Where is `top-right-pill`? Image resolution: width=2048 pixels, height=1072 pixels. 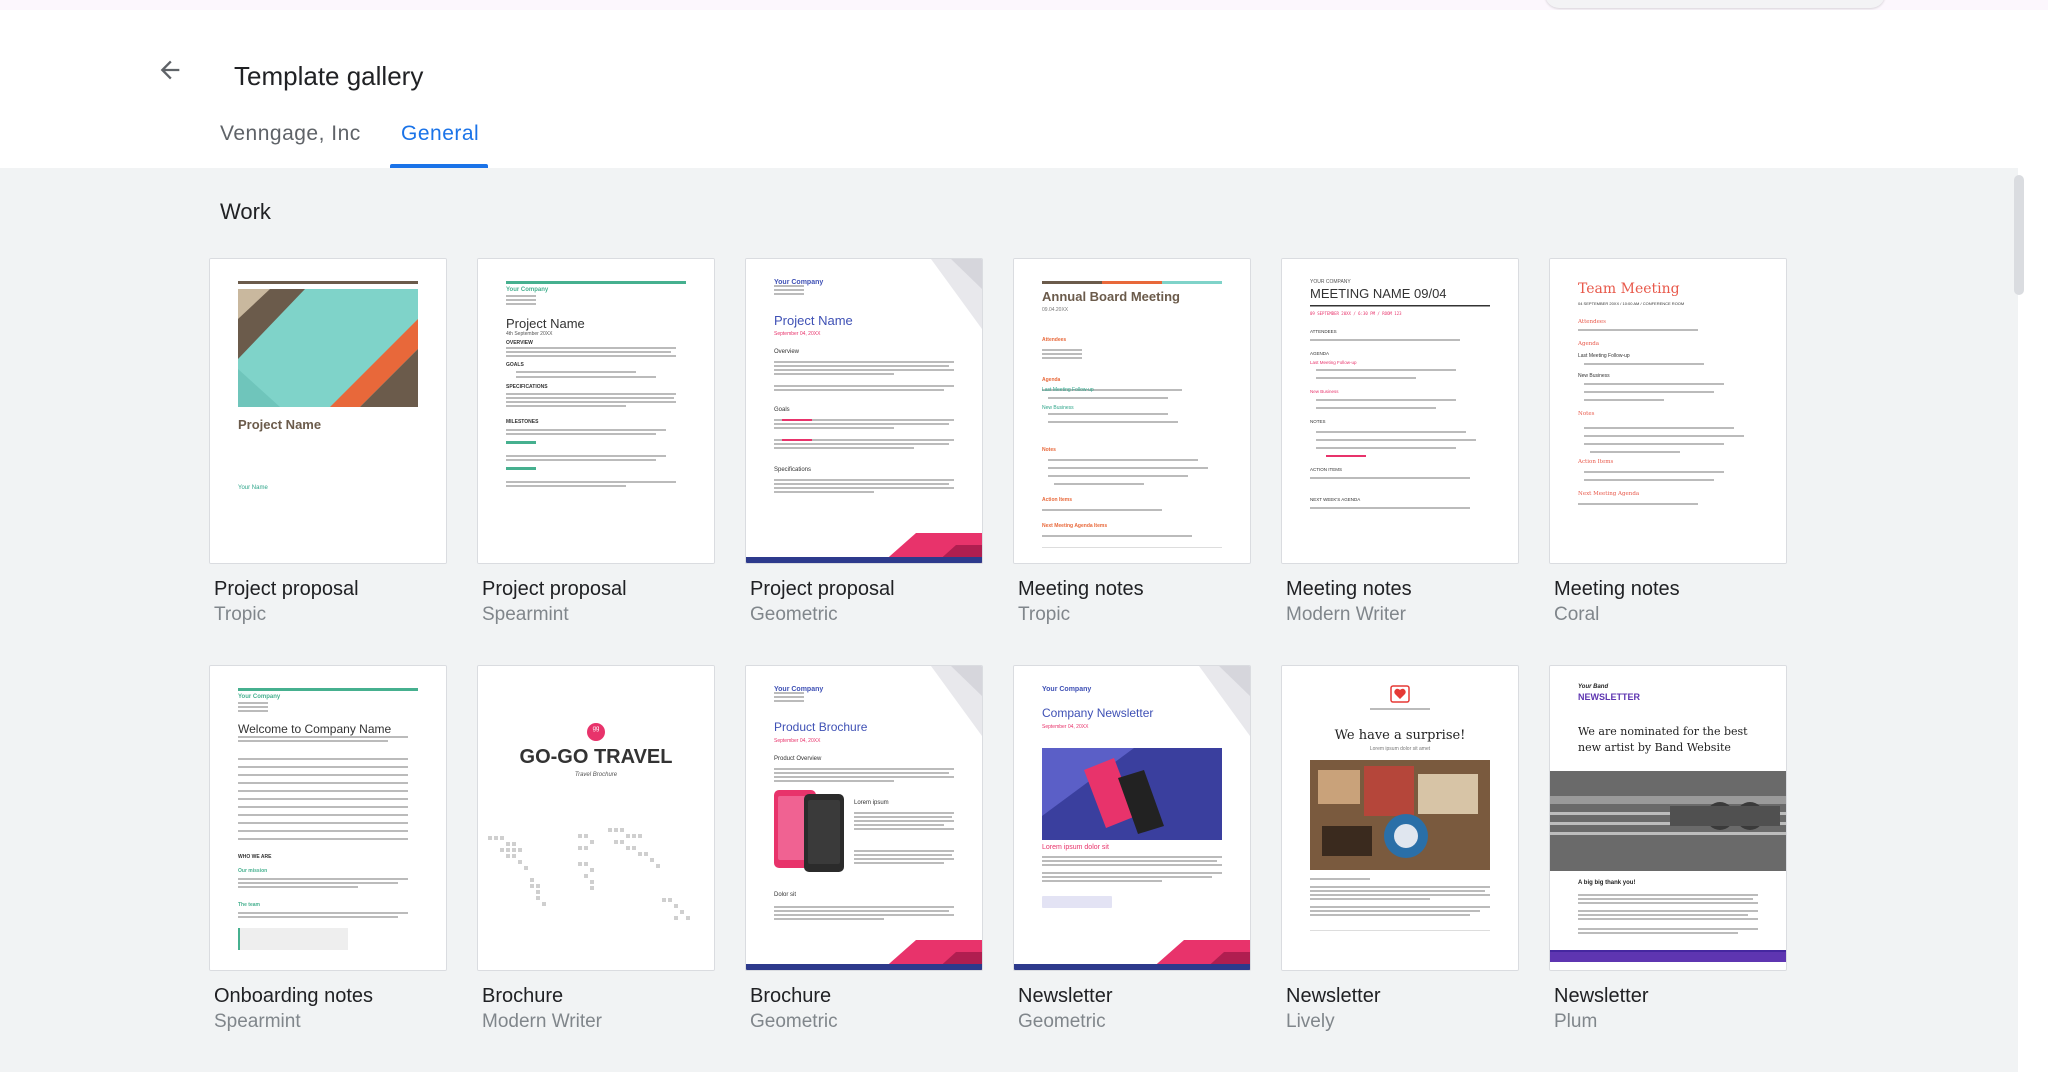 top-right-pill is located at coordinates (1715, 4).